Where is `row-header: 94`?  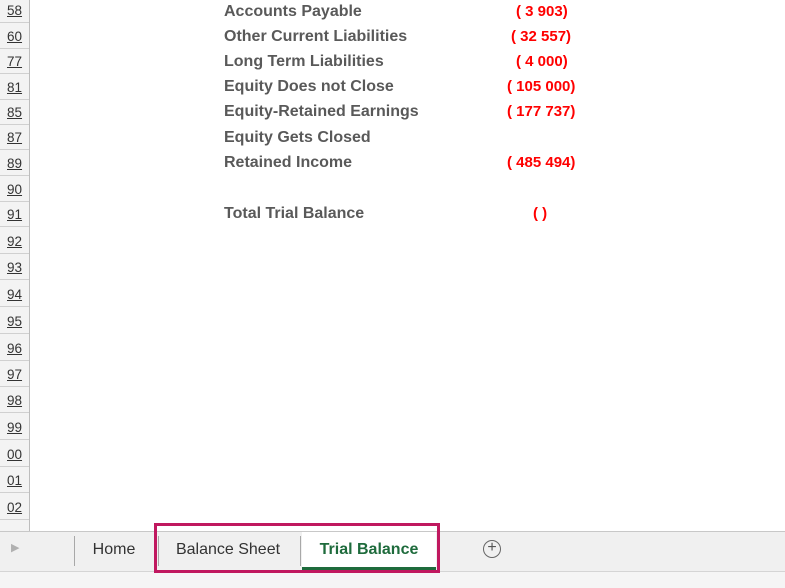
row-header: 94 is located at coordinates (14, 296).